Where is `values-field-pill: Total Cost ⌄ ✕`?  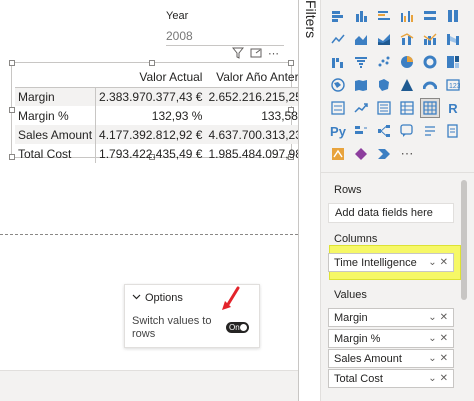
values-field-pill: Total Cost ⌄ ✕ is located at coordinates (391, 378).